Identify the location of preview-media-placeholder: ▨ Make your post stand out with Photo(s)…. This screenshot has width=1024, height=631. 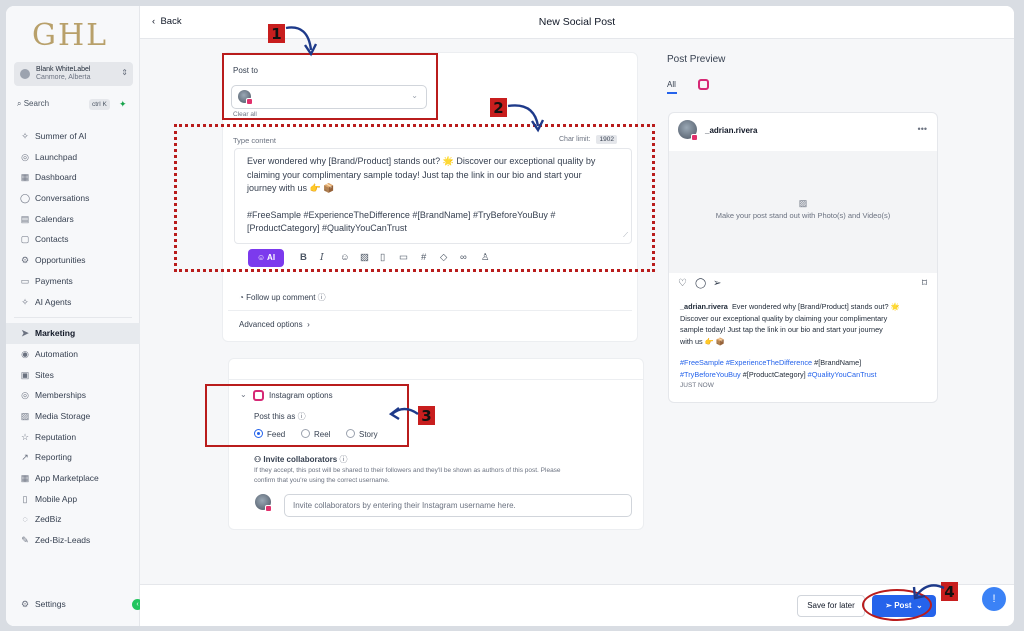
(803, 212).